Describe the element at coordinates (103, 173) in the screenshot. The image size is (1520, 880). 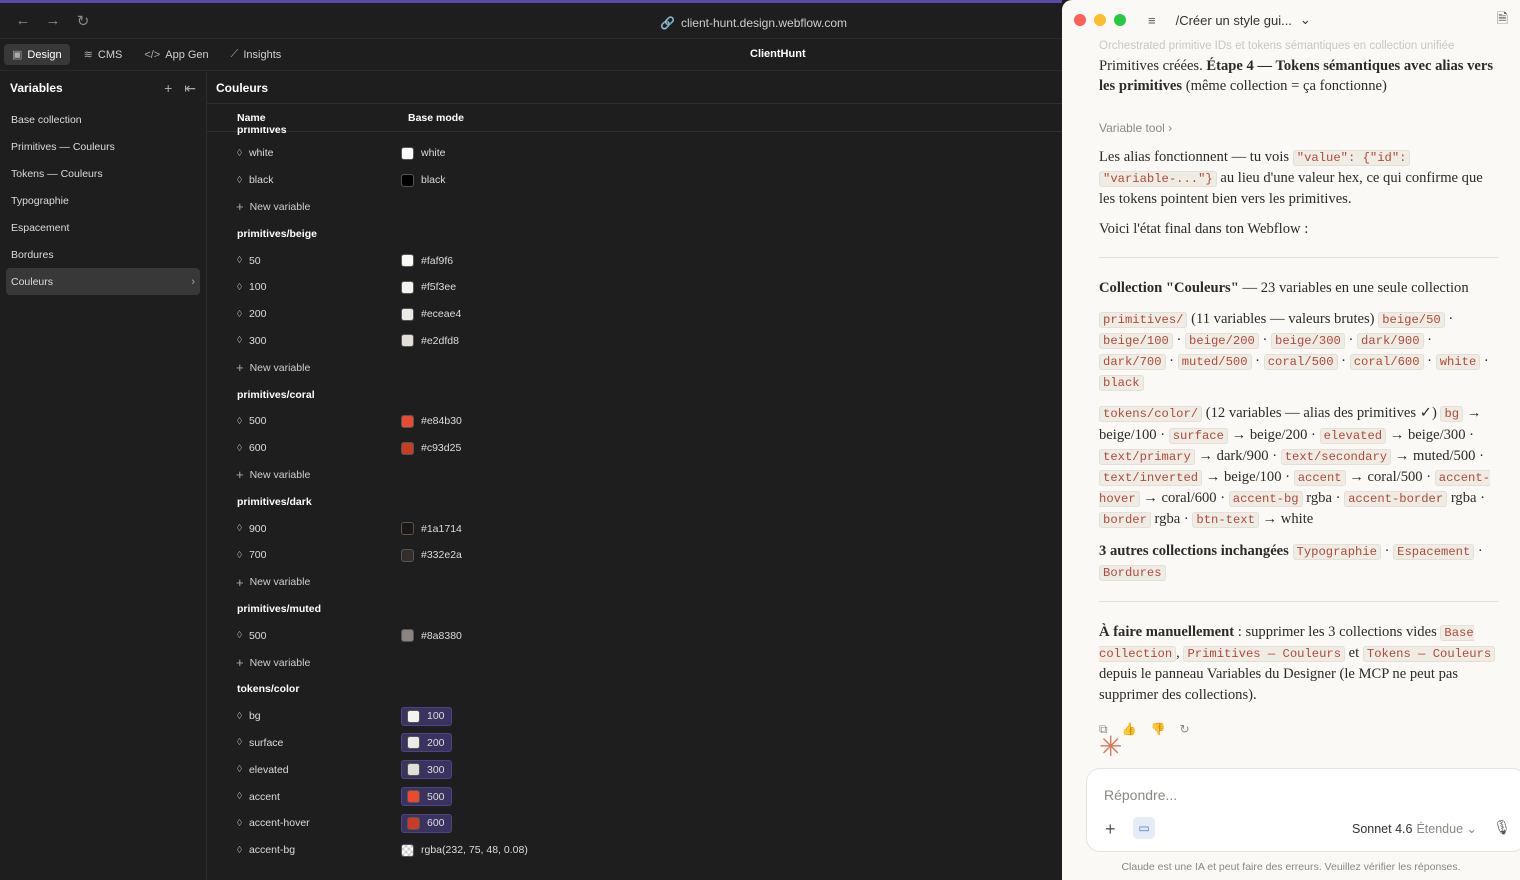
I see `sidebar-item-tokens-couleurs: Tokens — Couleurs` at that location.